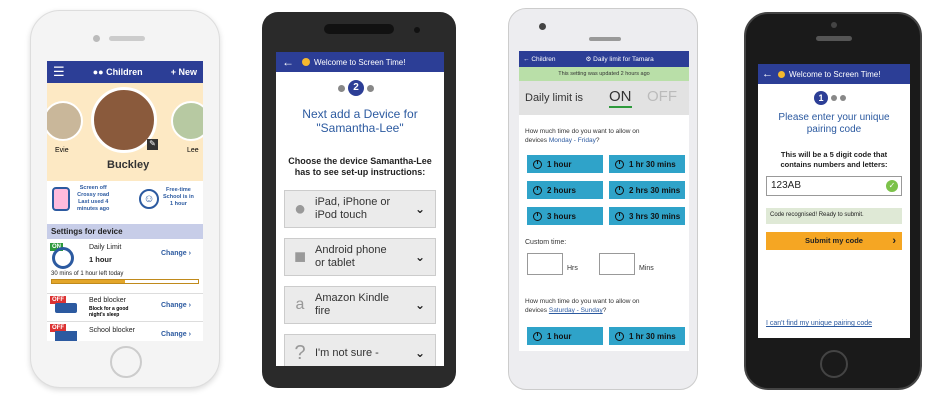  Describe the element at coordinates (117, 72) in the screenshot. I see `page-title: ●● Children` at that location.